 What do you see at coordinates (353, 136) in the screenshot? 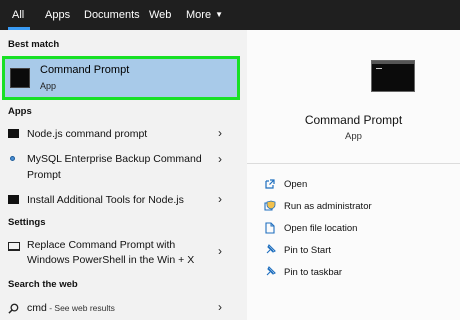
I see `preview-subtitle: App` at bounding box center [353, 136].